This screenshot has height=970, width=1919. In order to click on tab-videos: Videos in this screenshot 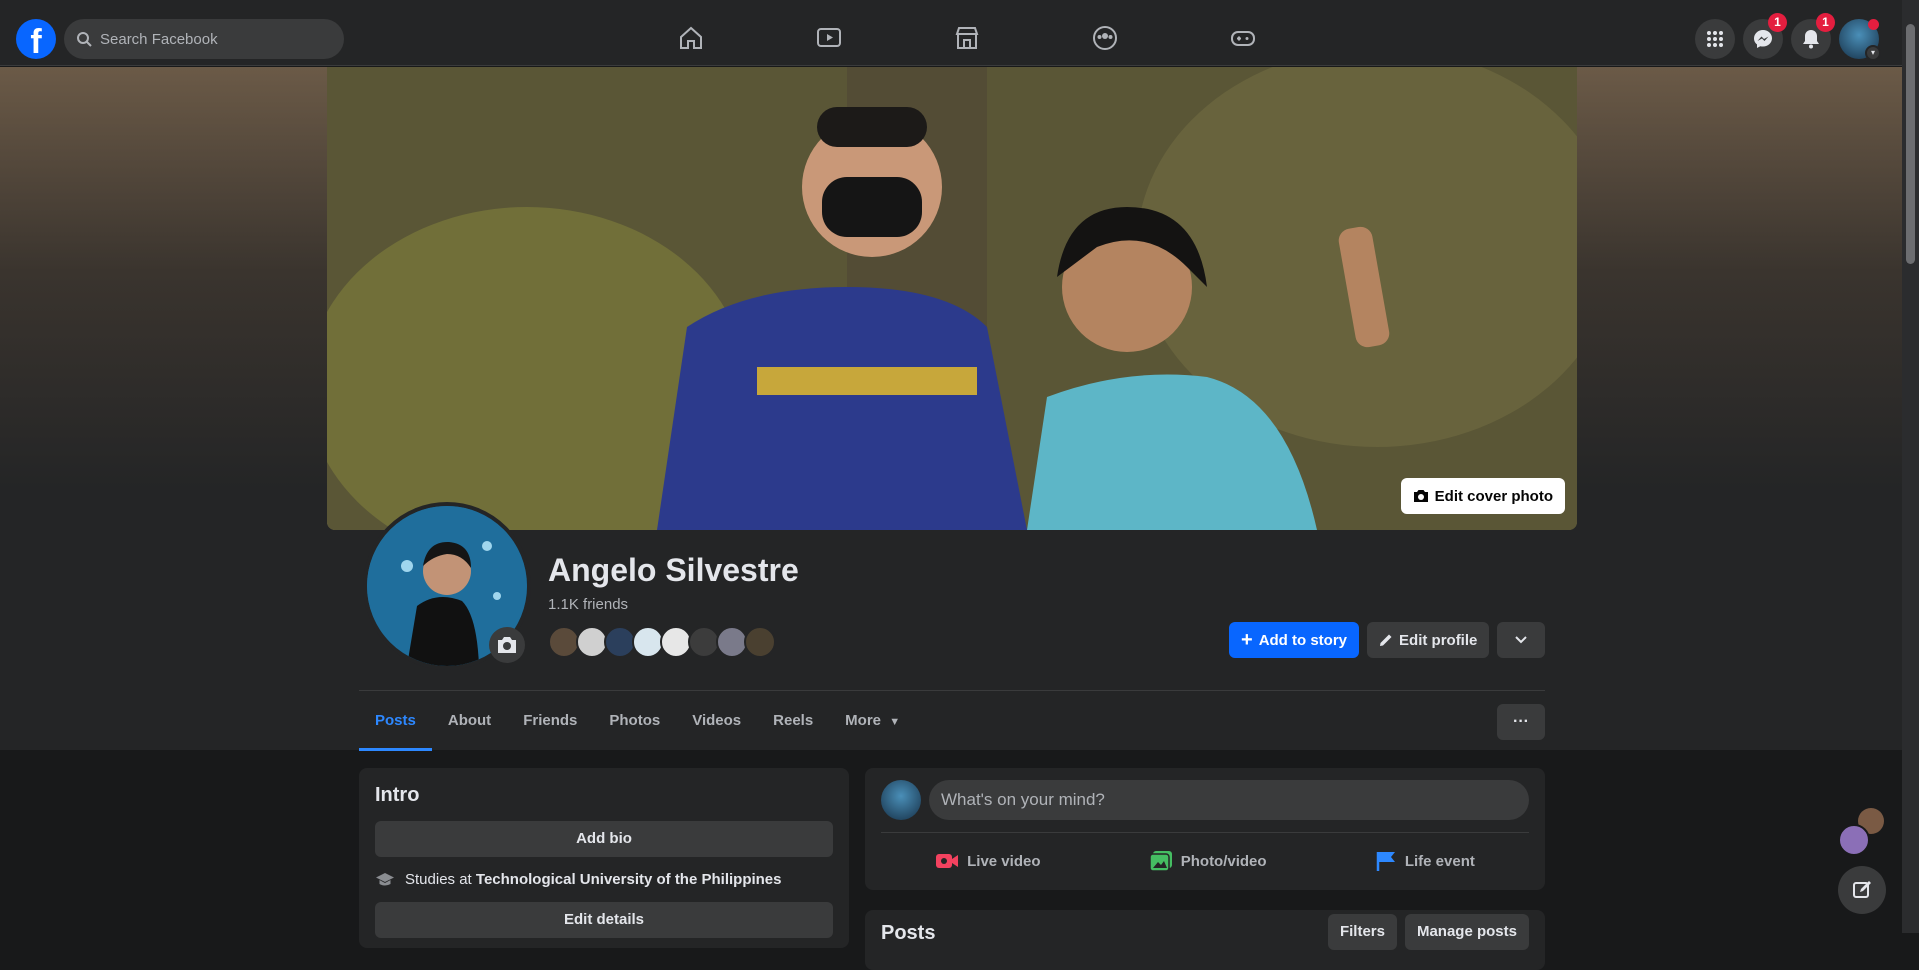, I will do `click(716, 721)`.